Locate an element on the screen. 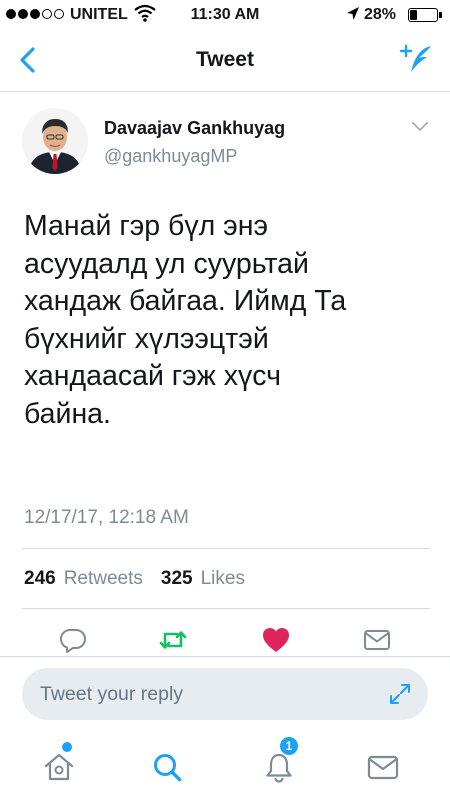  tweet-timestamp: 12/17/17, 12:18 AM is located at coordinates (106, 517).